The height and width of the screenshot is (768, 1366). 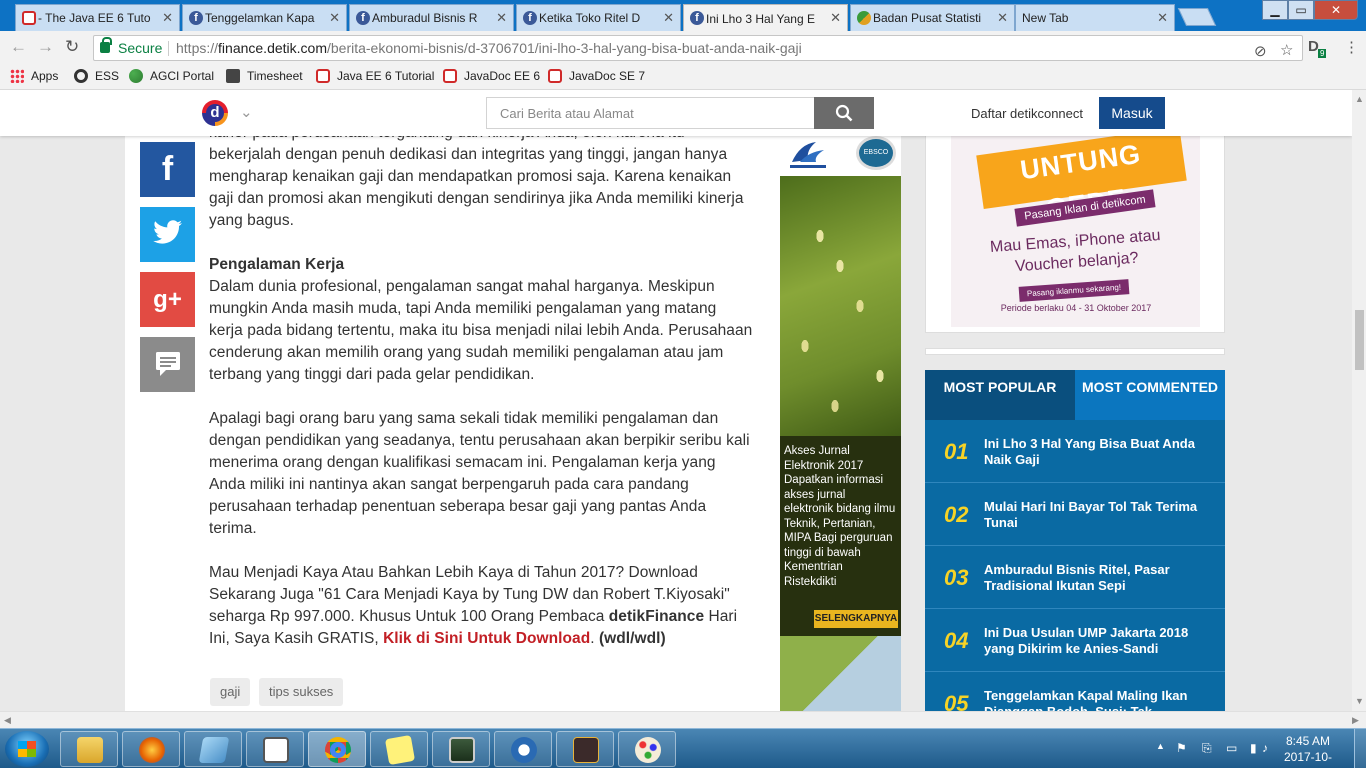 I want to click on login-button: Masuk, so click(x=1132, y=113).